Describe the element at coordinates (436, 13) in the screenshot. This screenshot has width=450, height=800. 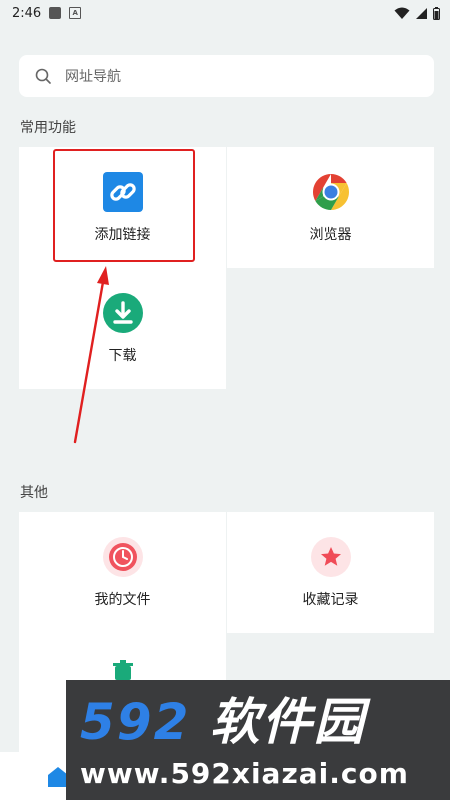
I see `battery-icon` at that location.